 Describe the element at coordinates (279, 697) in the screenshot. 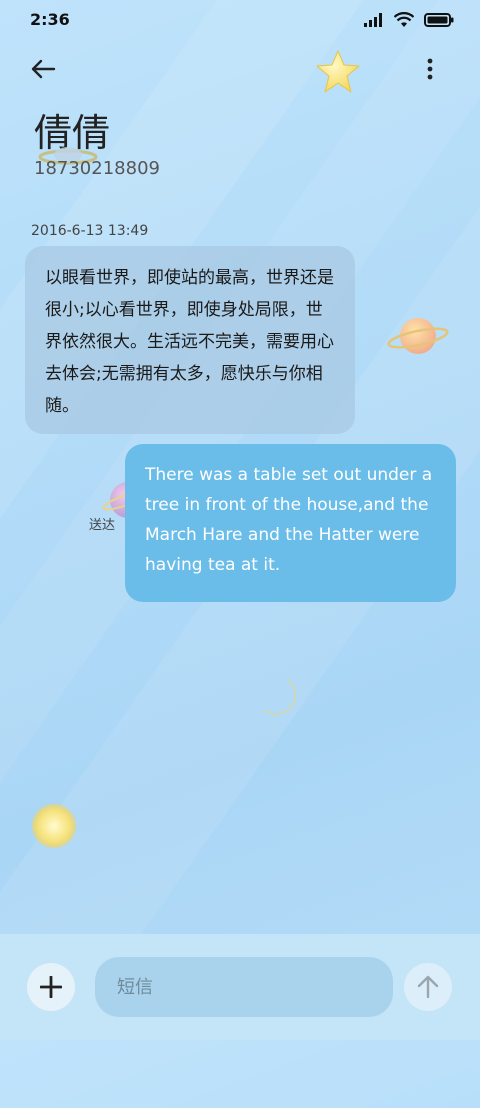

I see `moon-icon` at that location.